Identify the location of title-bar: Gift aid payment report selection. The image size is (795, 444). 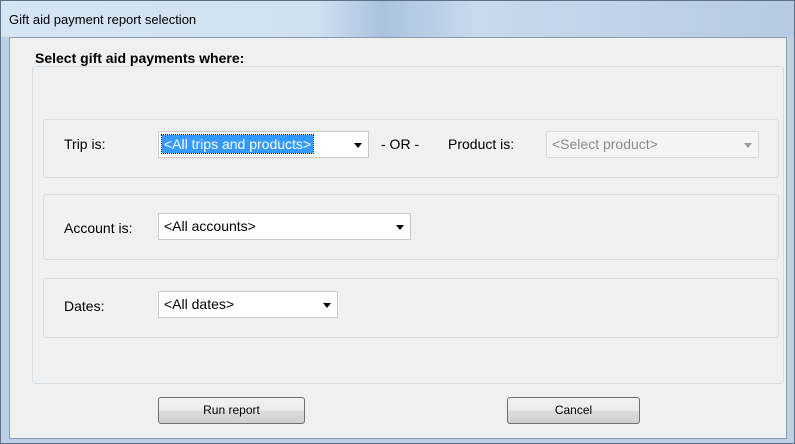
(397, 19).